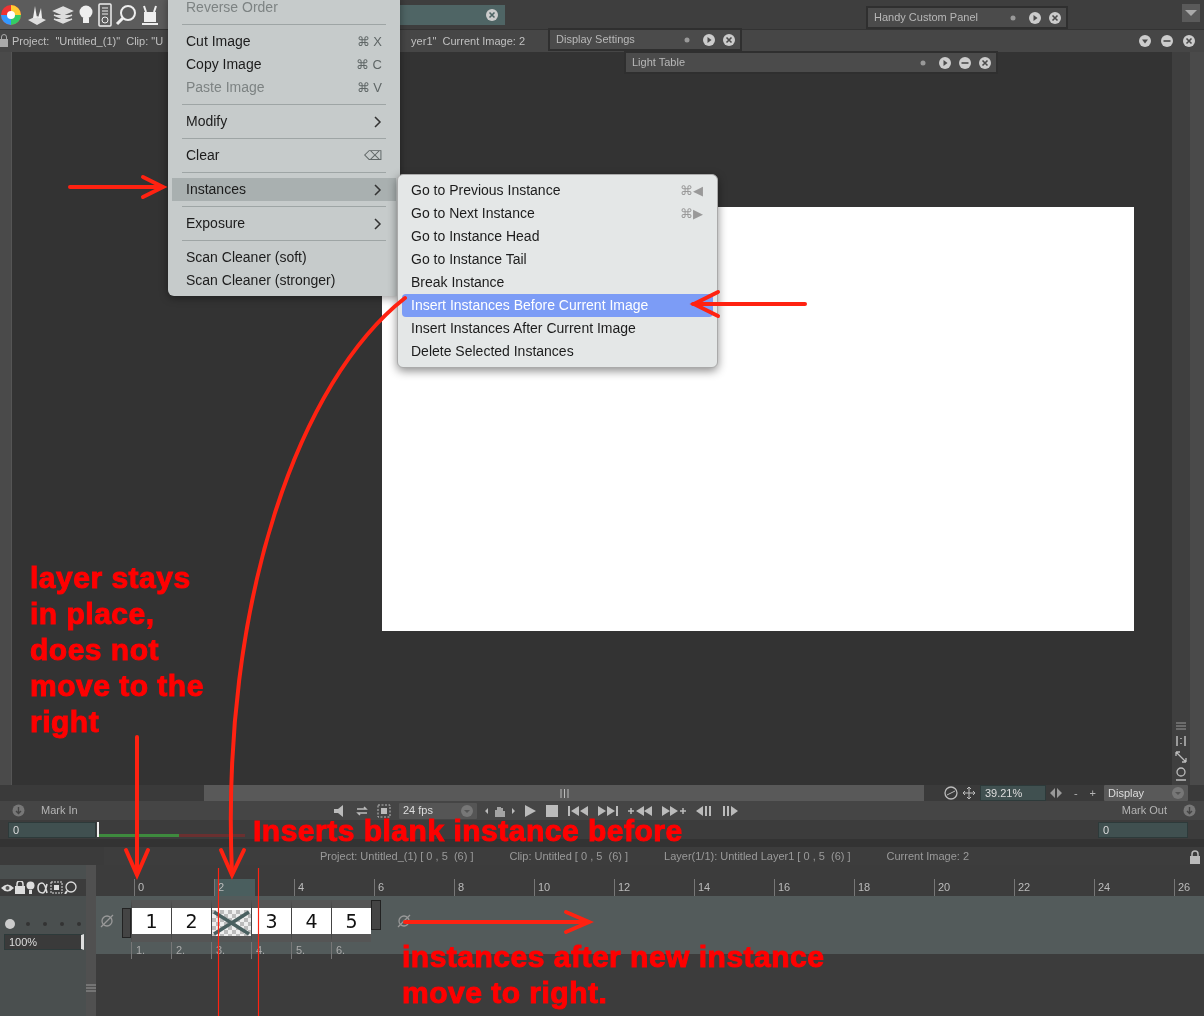 The image size is (1204, 1016). I want to click on opacity-field: 100%, so click(44, 942).